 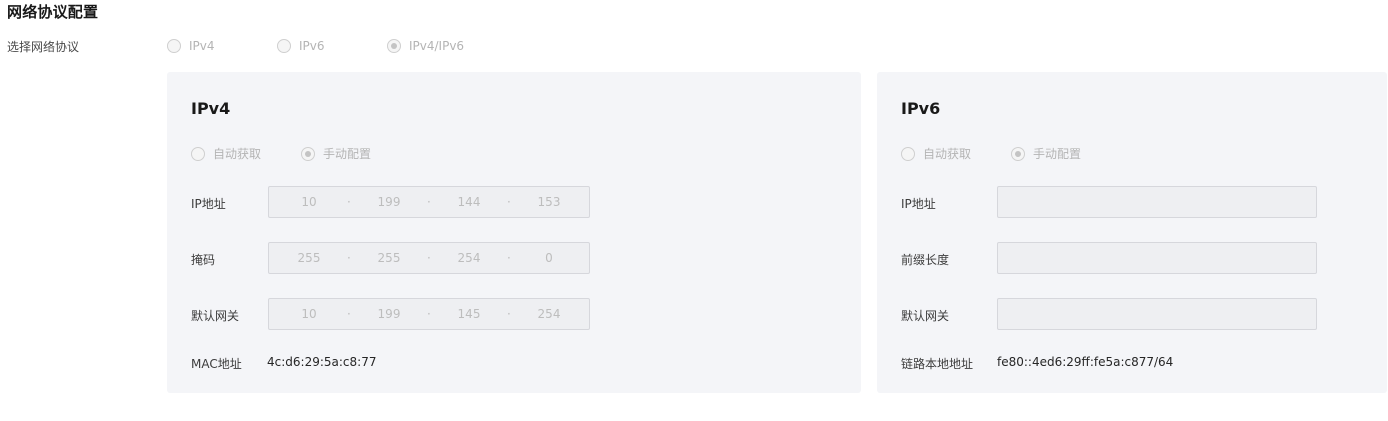 What do you see at coordinates (925, 316) in the screenshot?
I see `ipv6-gateway-label: 默认网关` at bounding box center [925, 316].